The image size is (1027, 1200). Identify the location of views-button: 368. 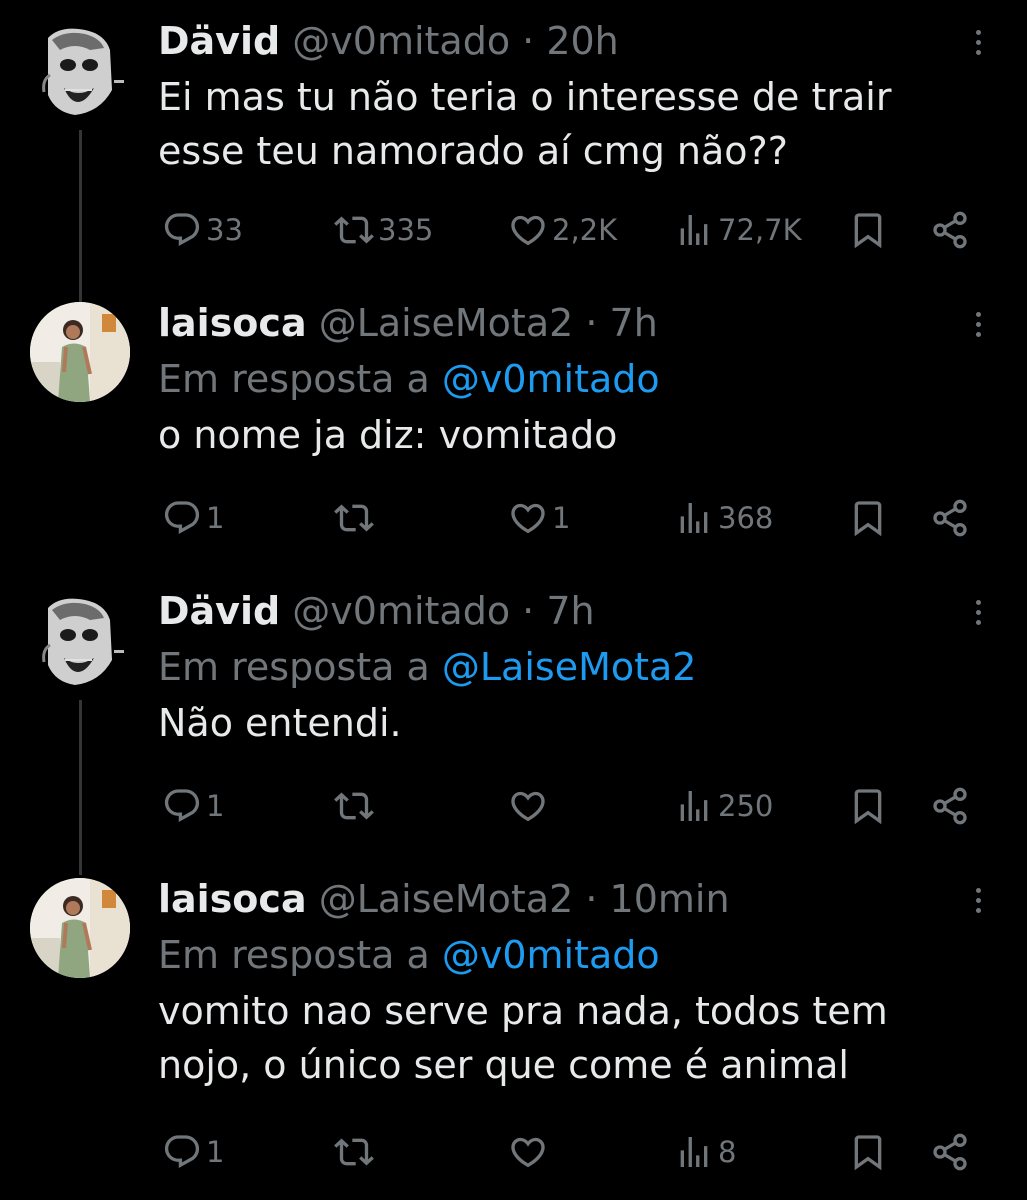
(723, 518).